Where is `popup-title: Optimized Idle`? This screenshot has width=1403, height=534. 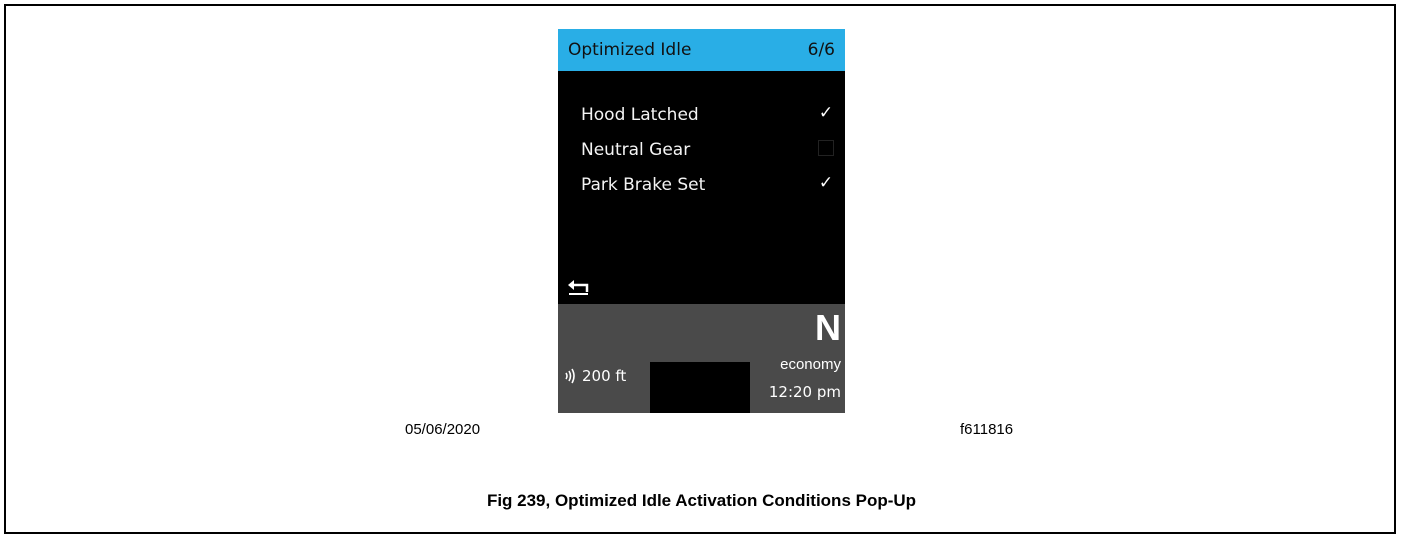
popup-title: Optimized Idle is located at coordinates (630, 50).